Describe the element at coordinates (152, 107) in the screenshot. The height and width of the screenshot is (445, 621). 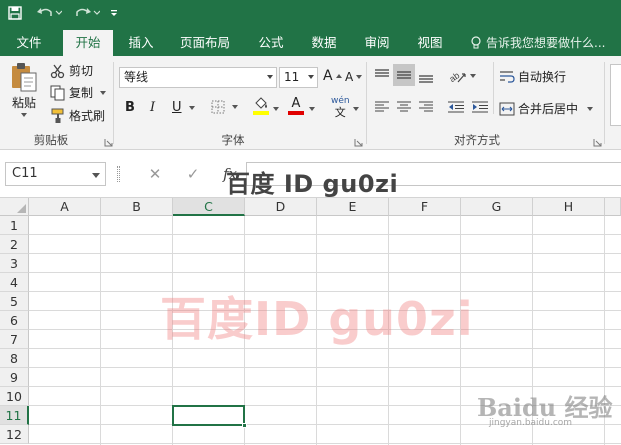
I see `italic-button: I` at that location.